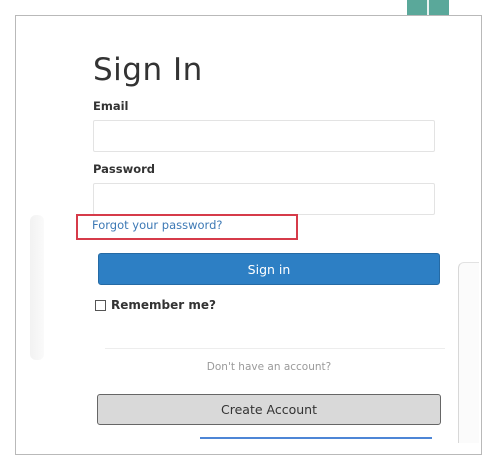  I want to click on left-shadow-decoration, so click(37, 287).